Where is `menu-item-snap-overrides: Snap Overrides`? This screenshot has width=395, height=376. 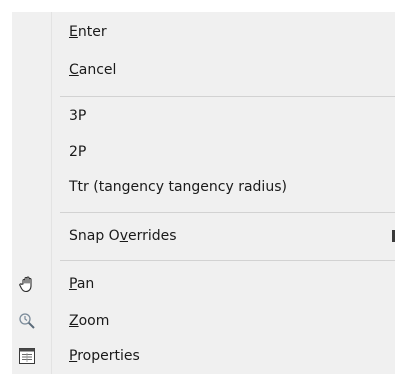 menu-item-snap-overrides: Snap Overrides is located at coordinates (203, 236).